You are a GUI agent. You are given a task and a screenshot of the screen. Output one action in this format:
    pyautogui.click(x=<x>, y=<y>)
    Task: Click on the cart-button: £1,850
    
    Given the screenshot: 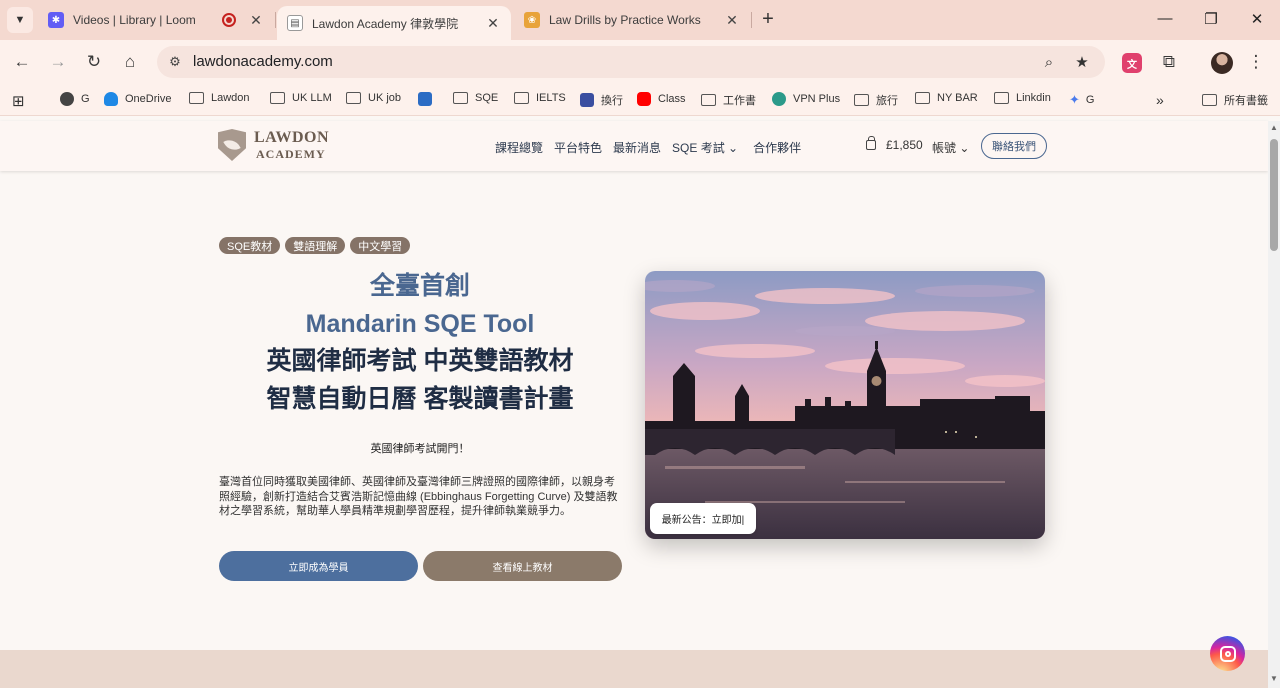 What is the action you would take?
    pyautogui.click(x=894, y=144)
    